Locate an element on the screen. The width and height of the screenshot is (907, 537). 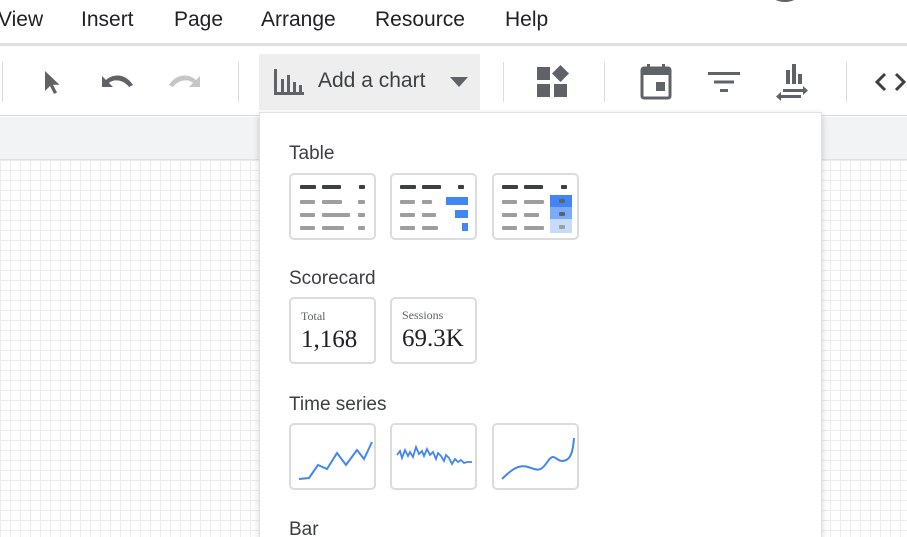
undo-button is located at coordinates (117, 82).